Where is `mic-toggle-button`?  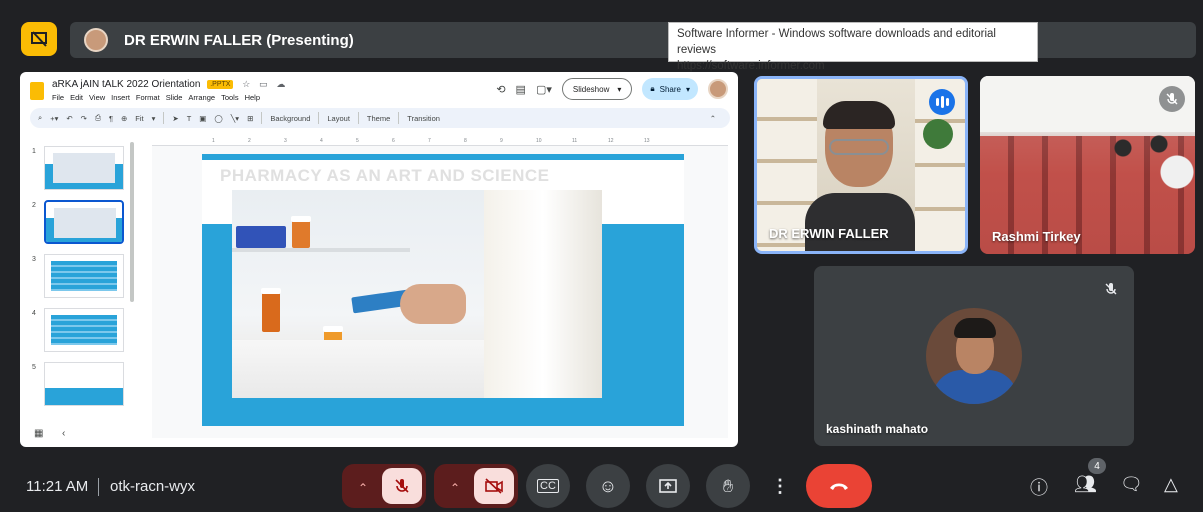
mic-toggle-button is located at coordinates (402, 486).